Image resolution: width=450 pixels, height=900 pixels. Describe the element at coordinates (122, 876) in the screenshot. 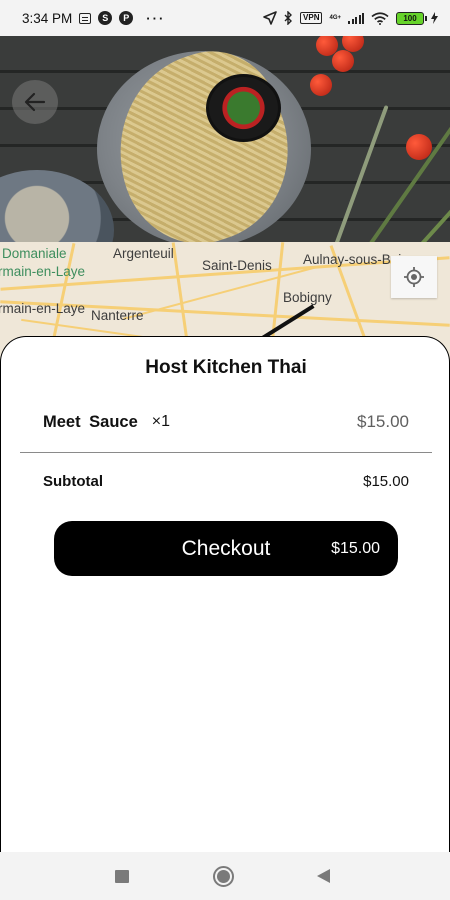

I see `recents-square-icon` at that location.